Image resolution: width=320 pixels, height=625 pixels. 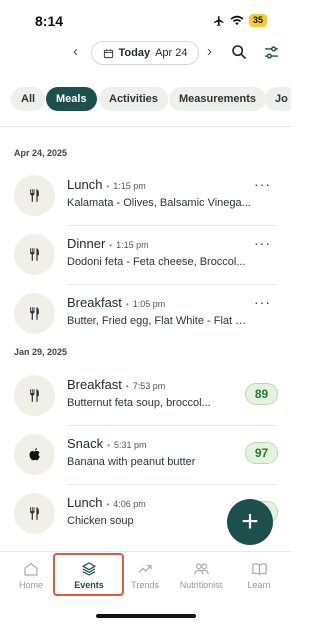 I want to click on date-navigation: ‹ Today Apr 24 ›, so click(x=145, y=53).